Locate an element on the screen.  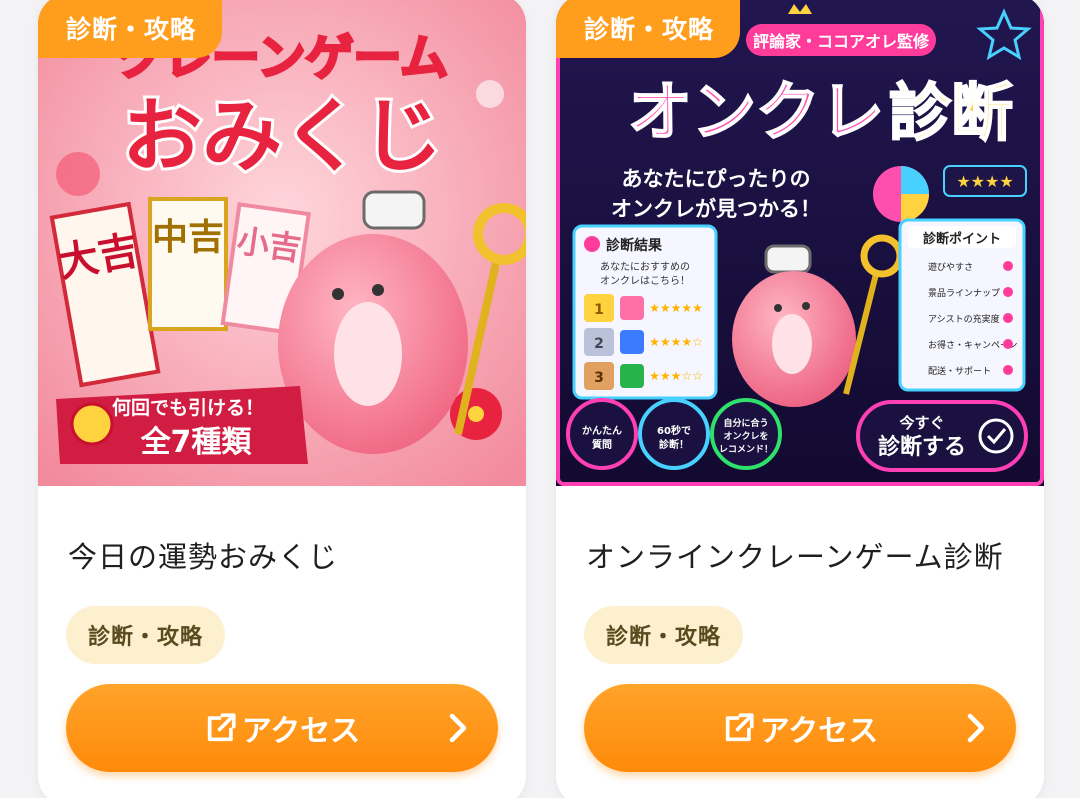
headline-a: オンクレ is located at coordinates (756, 113).